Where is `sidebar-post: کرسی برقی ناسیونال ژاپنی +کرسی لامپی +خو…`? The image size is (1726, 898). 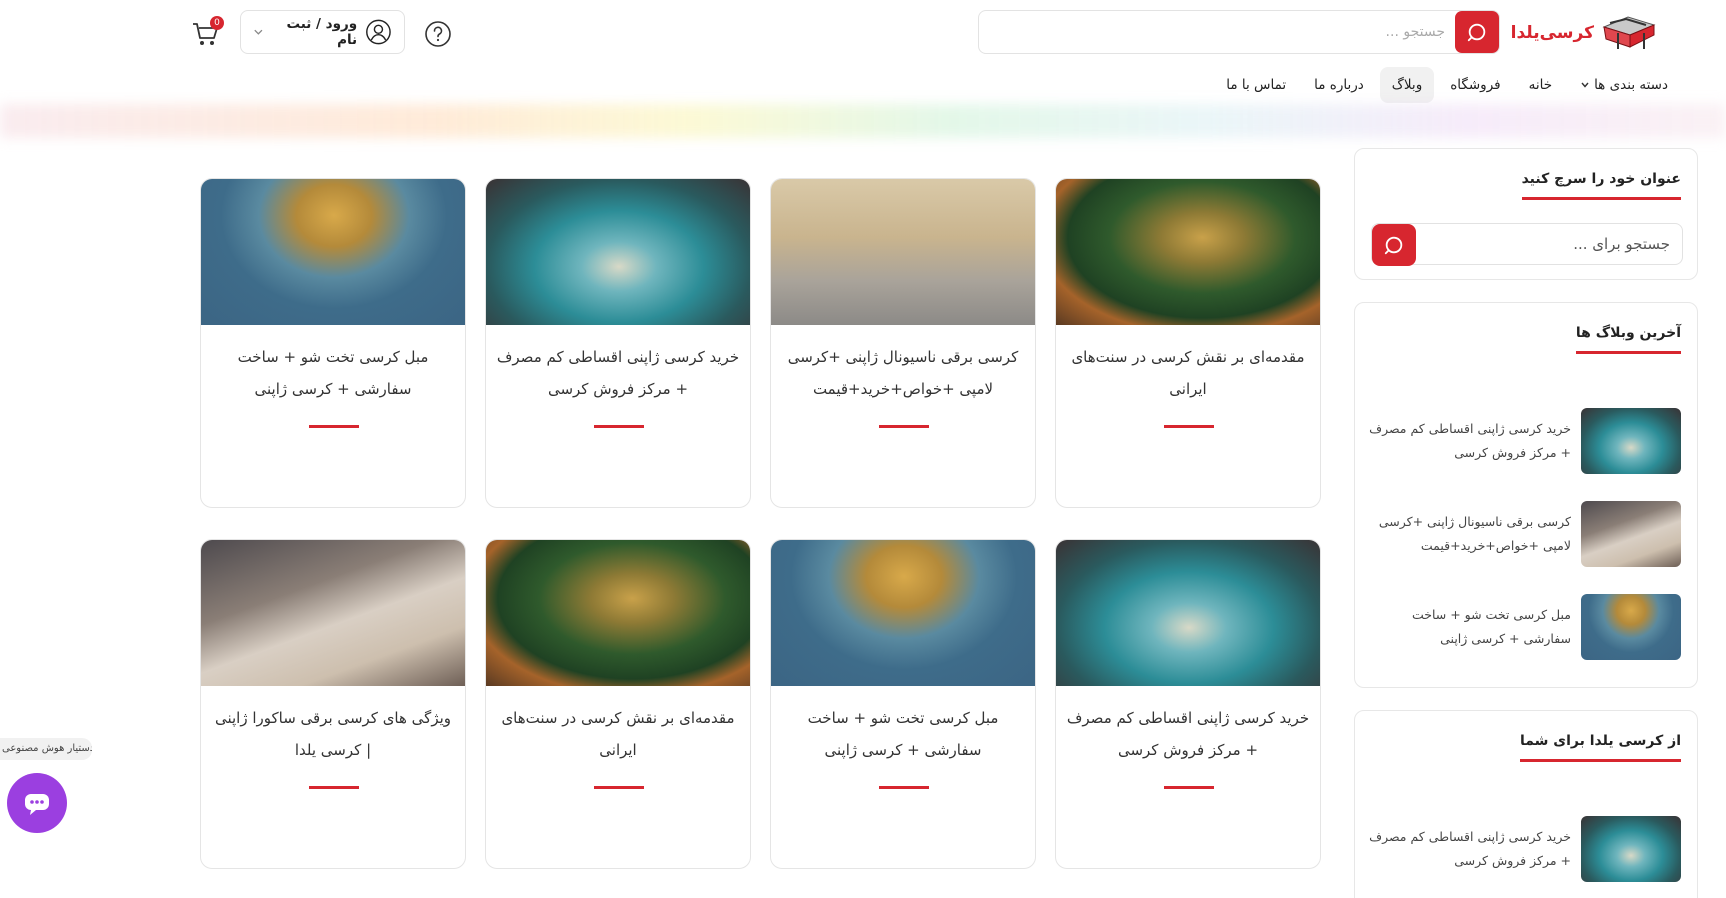
sidebar-post: کرسی برقی ناسیونال ژاپنی +کرسی لامپی +خو… is located at coordinates (1525, 534).